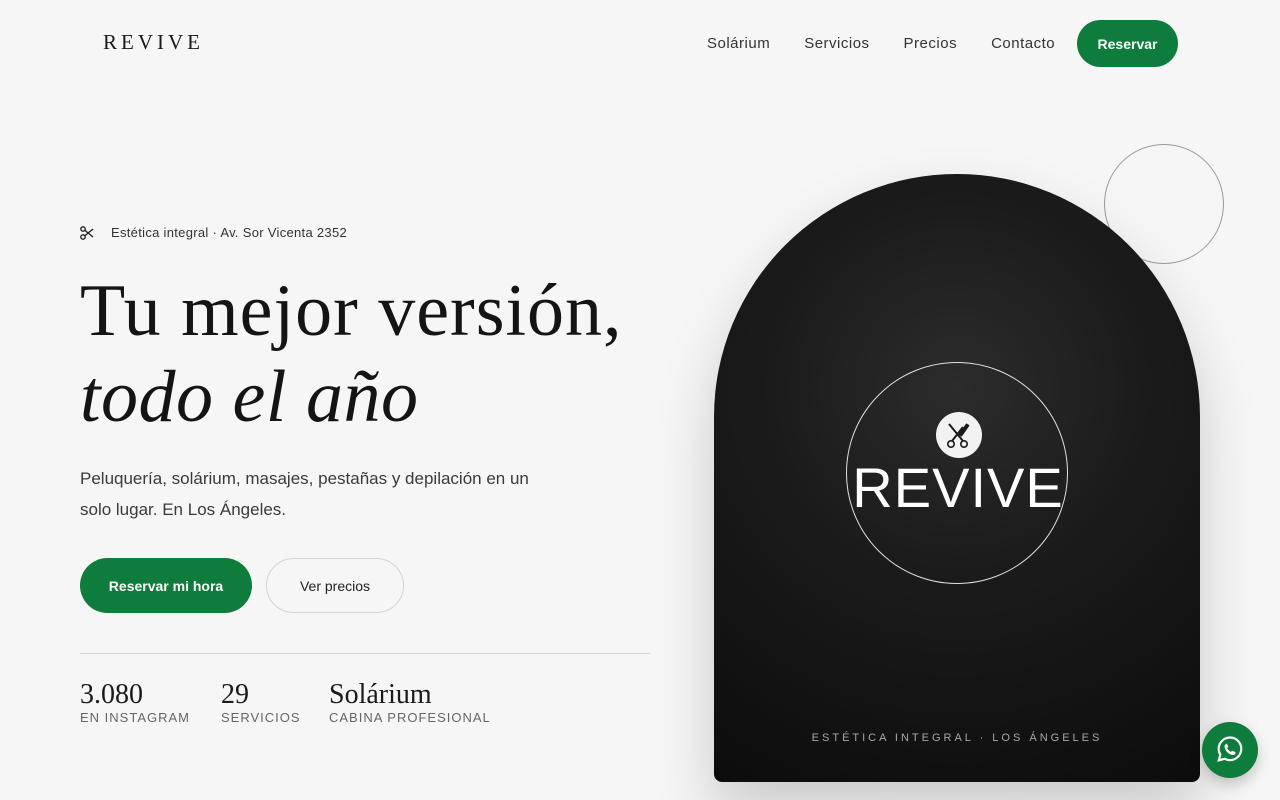 The image size is (1280, 800). Describe the element at coordinates (249, 397) in the screenshot. I see `hero-title-line2: todo el año` at that location.